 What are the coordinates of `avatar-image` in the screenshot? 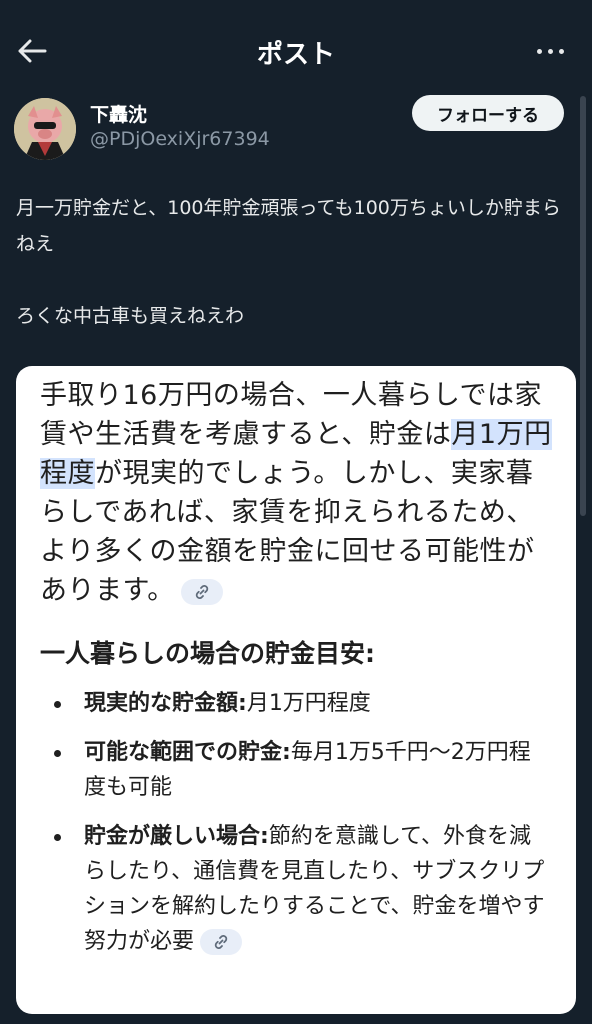 It's located at (45, 129).